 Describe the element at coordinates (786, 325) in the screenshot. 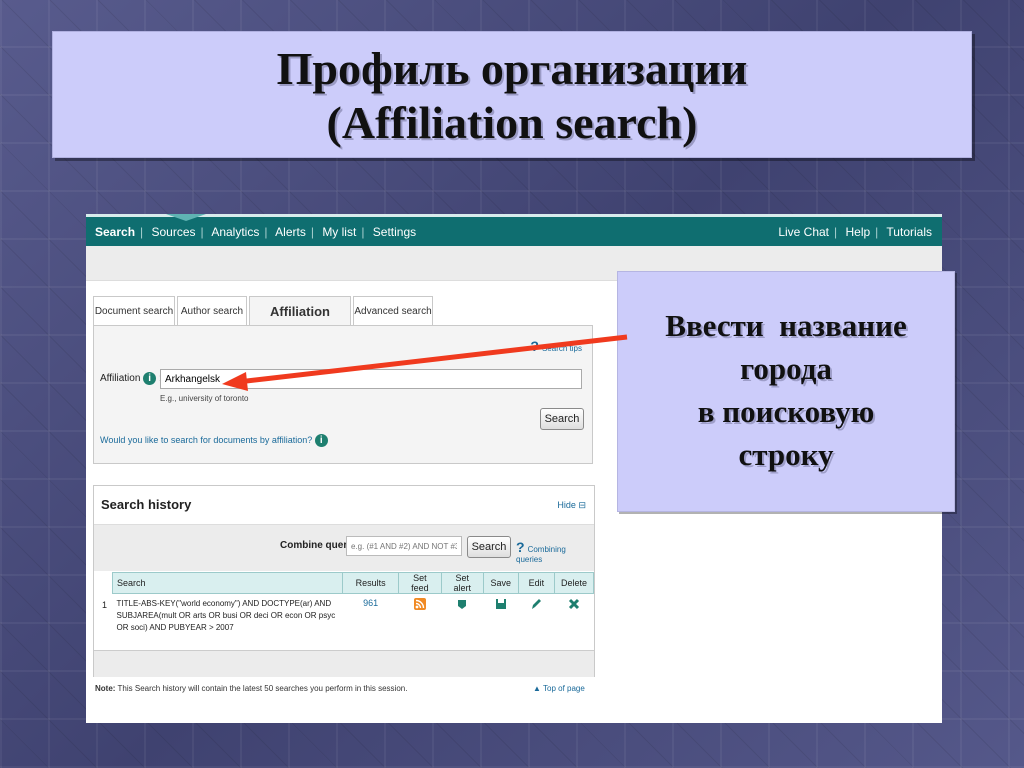

I see `callout-line: Ввести название` at that location.